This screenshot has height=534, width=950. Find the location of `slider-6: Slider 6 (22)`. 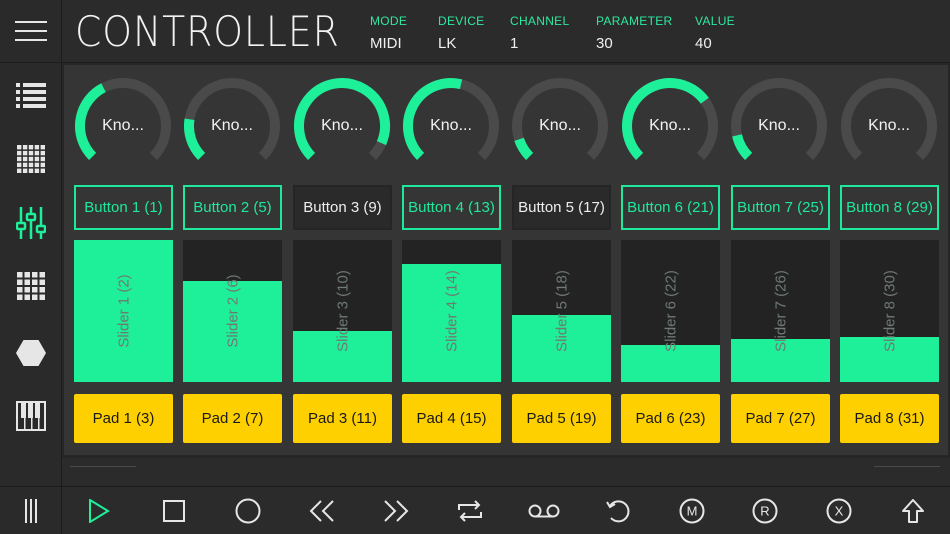

slider-6: Slider 6 (22) is located at coordinates (670, 311).